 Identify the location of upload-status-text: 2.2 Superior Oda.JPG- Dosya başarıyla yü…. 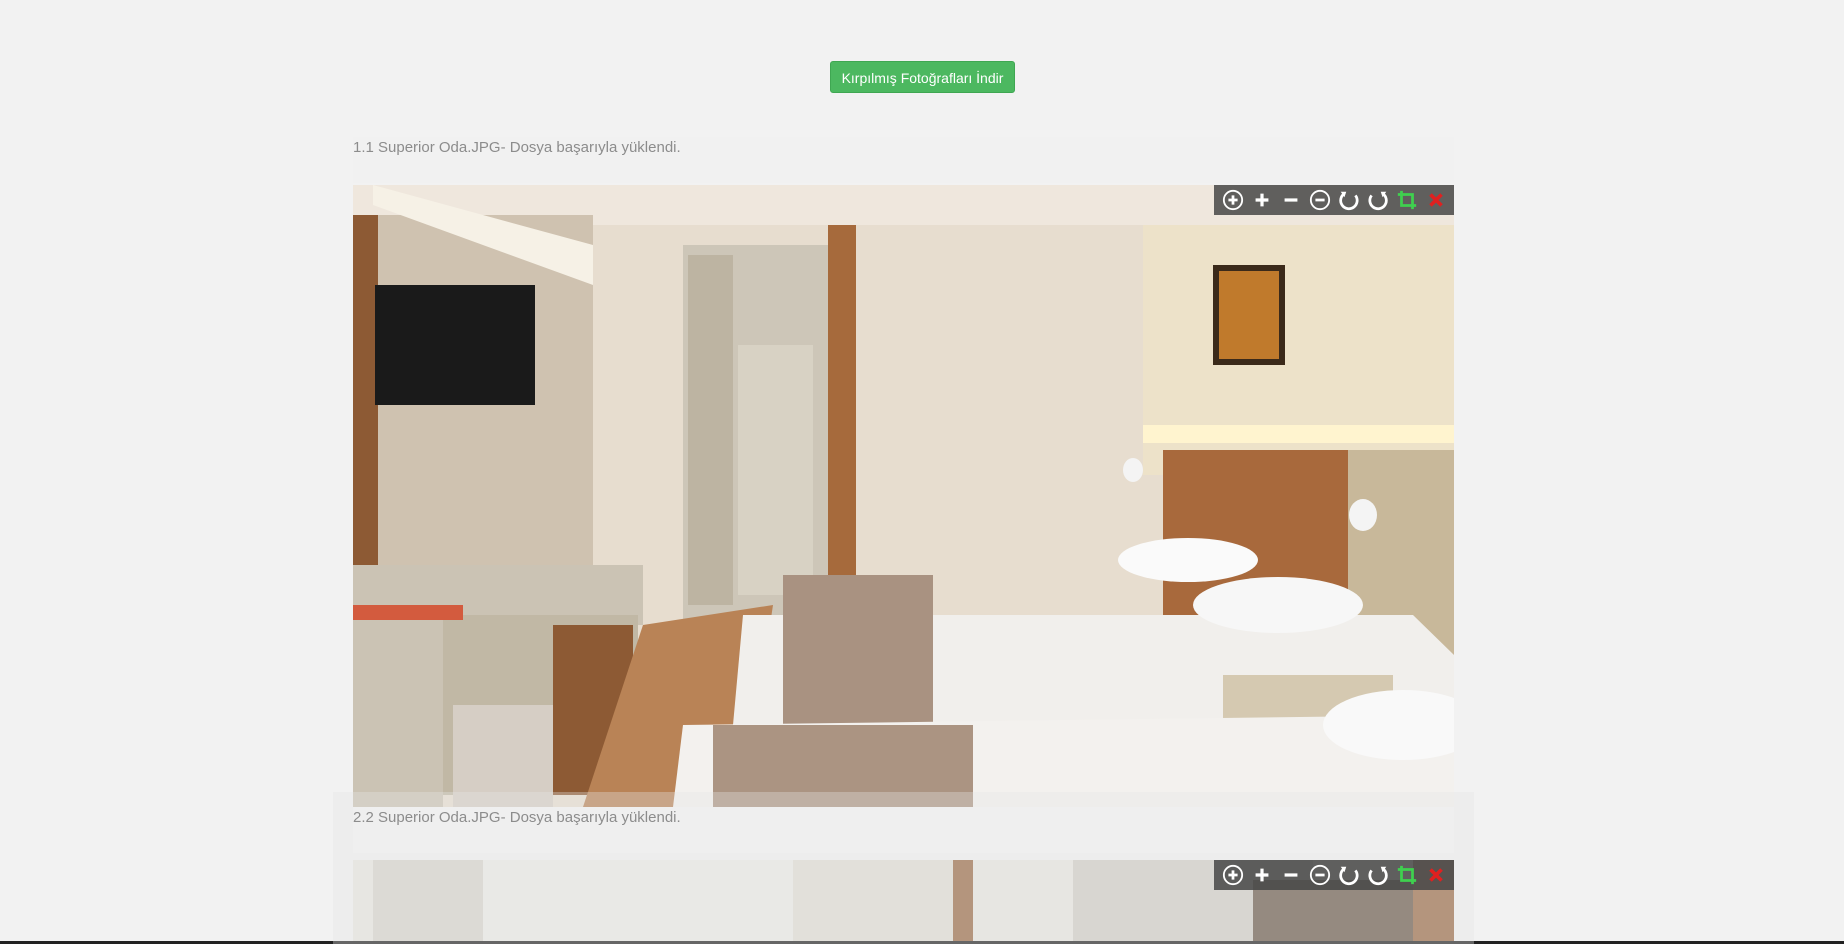
(517, 817).